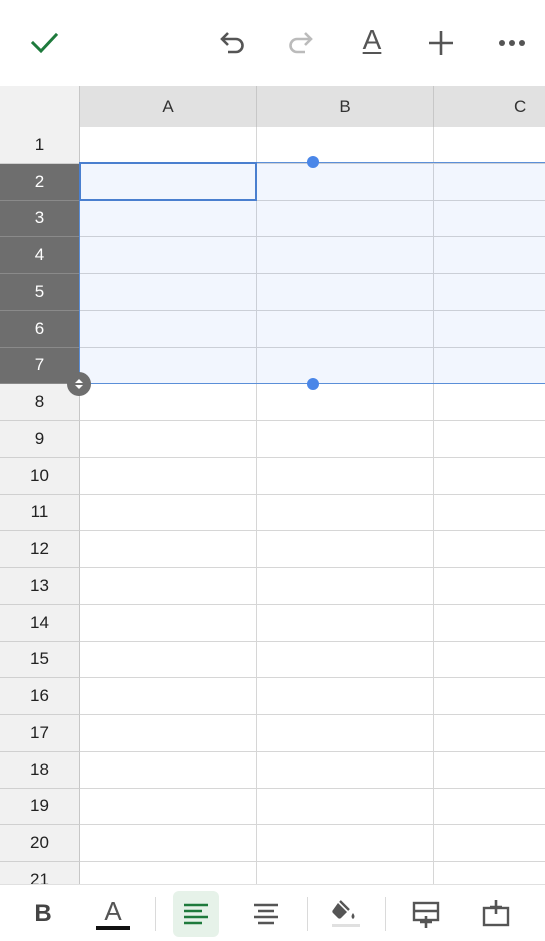 This screenshot has height=941, width=545. What do you see at coordinates (40, 843) in the screenshot?
I see `row-header-20: 20` at bounding box center [40, 843].